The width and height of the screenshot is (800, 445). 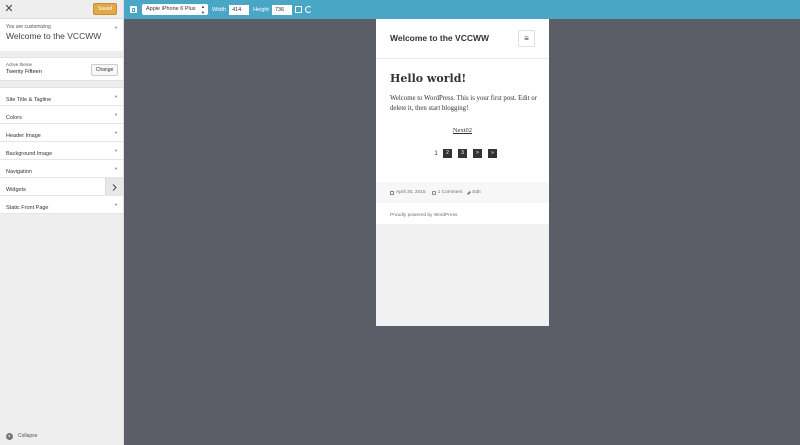 I want to click on open-widgets-panel, so click(x=114, y=186).